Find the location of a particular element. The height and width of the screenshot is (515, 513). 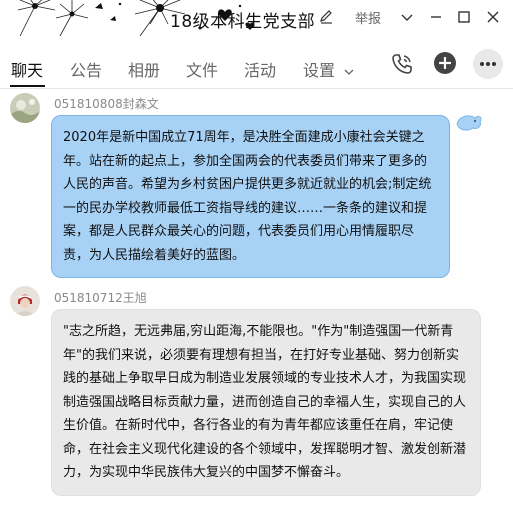

maximize-icon is located at coordinates (464, 17).